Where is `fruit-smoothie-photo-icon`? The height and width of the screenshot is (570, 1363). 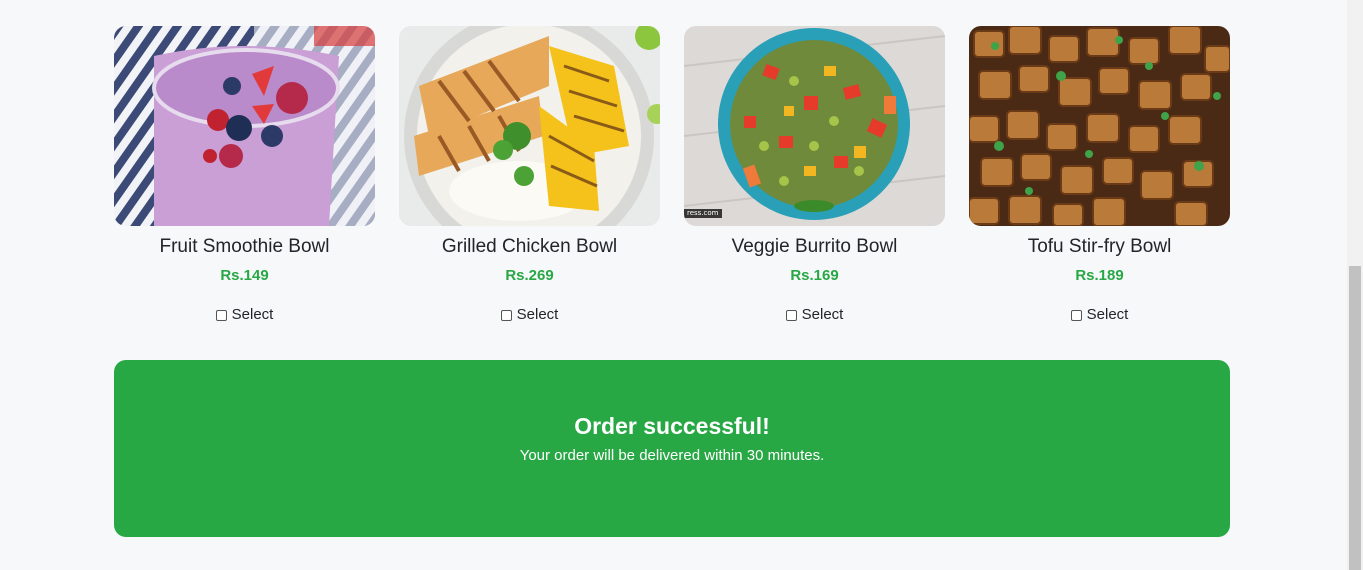
fruit-smoothie-photo-icon is located at coordinates (244, 126).